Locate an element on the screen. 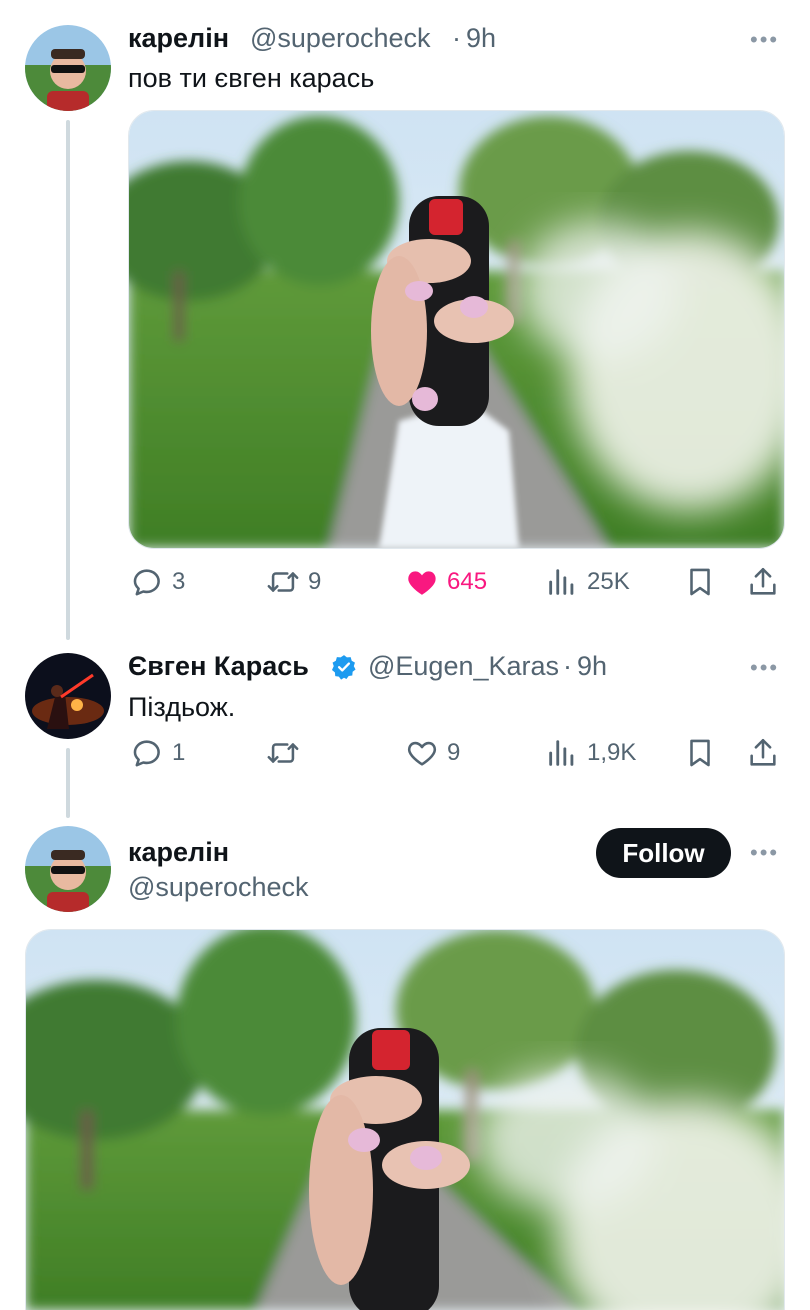  views-count: 25K is located at coordinates (608, 581).